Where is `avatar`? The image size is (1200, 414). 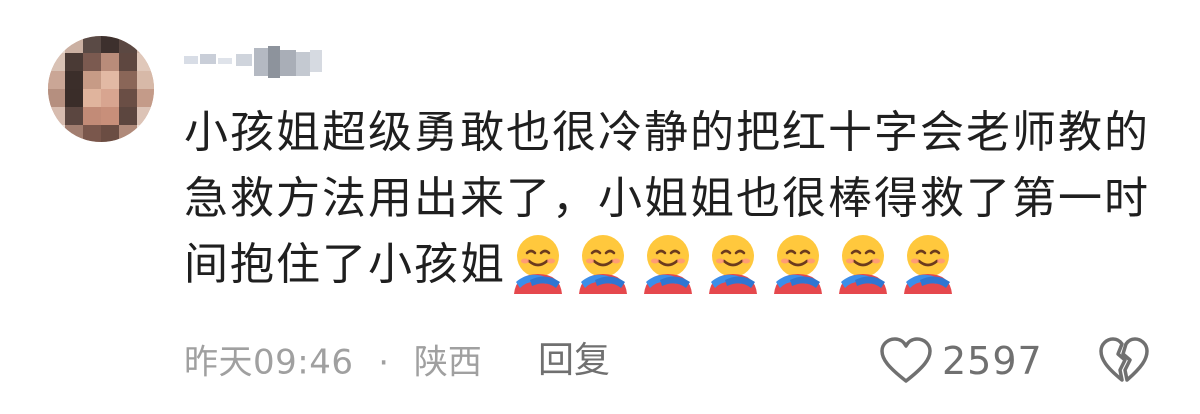 avatar is located at coordinates (101, 89).